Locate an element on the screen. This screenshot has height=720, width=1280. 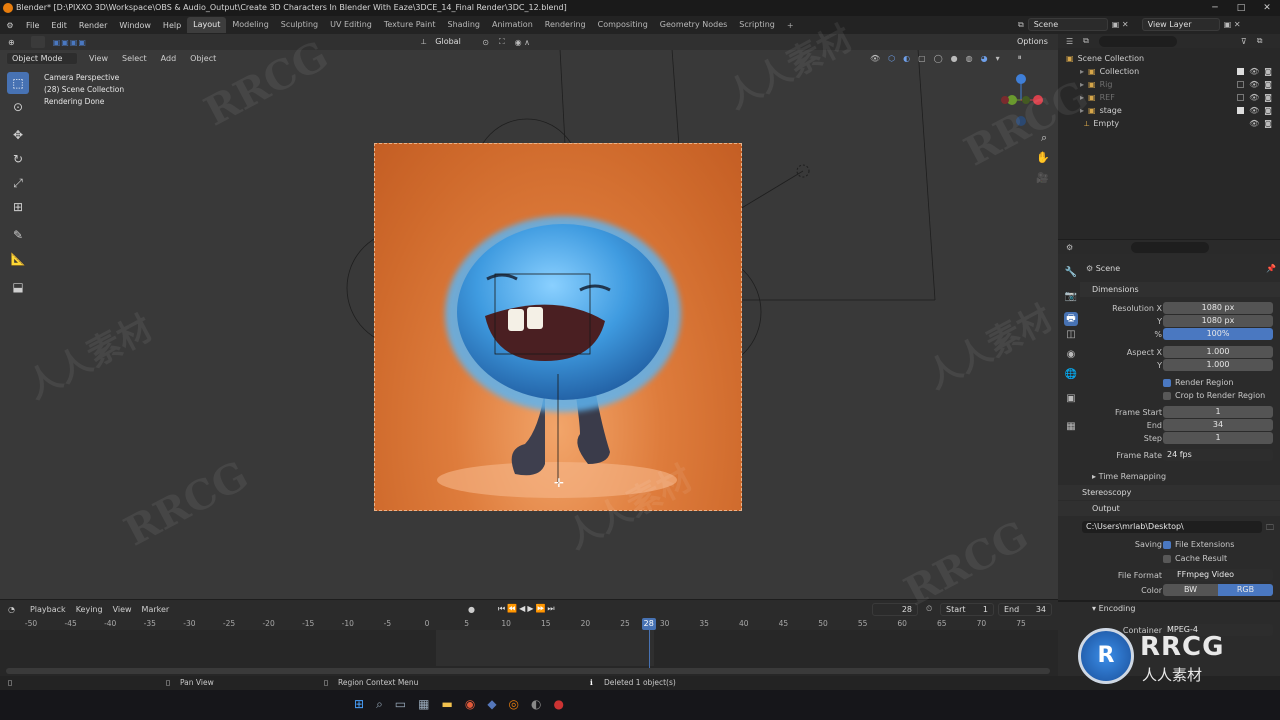
view-layer-buttons: ▣ ✕ is located at coordinates (1232, 24).